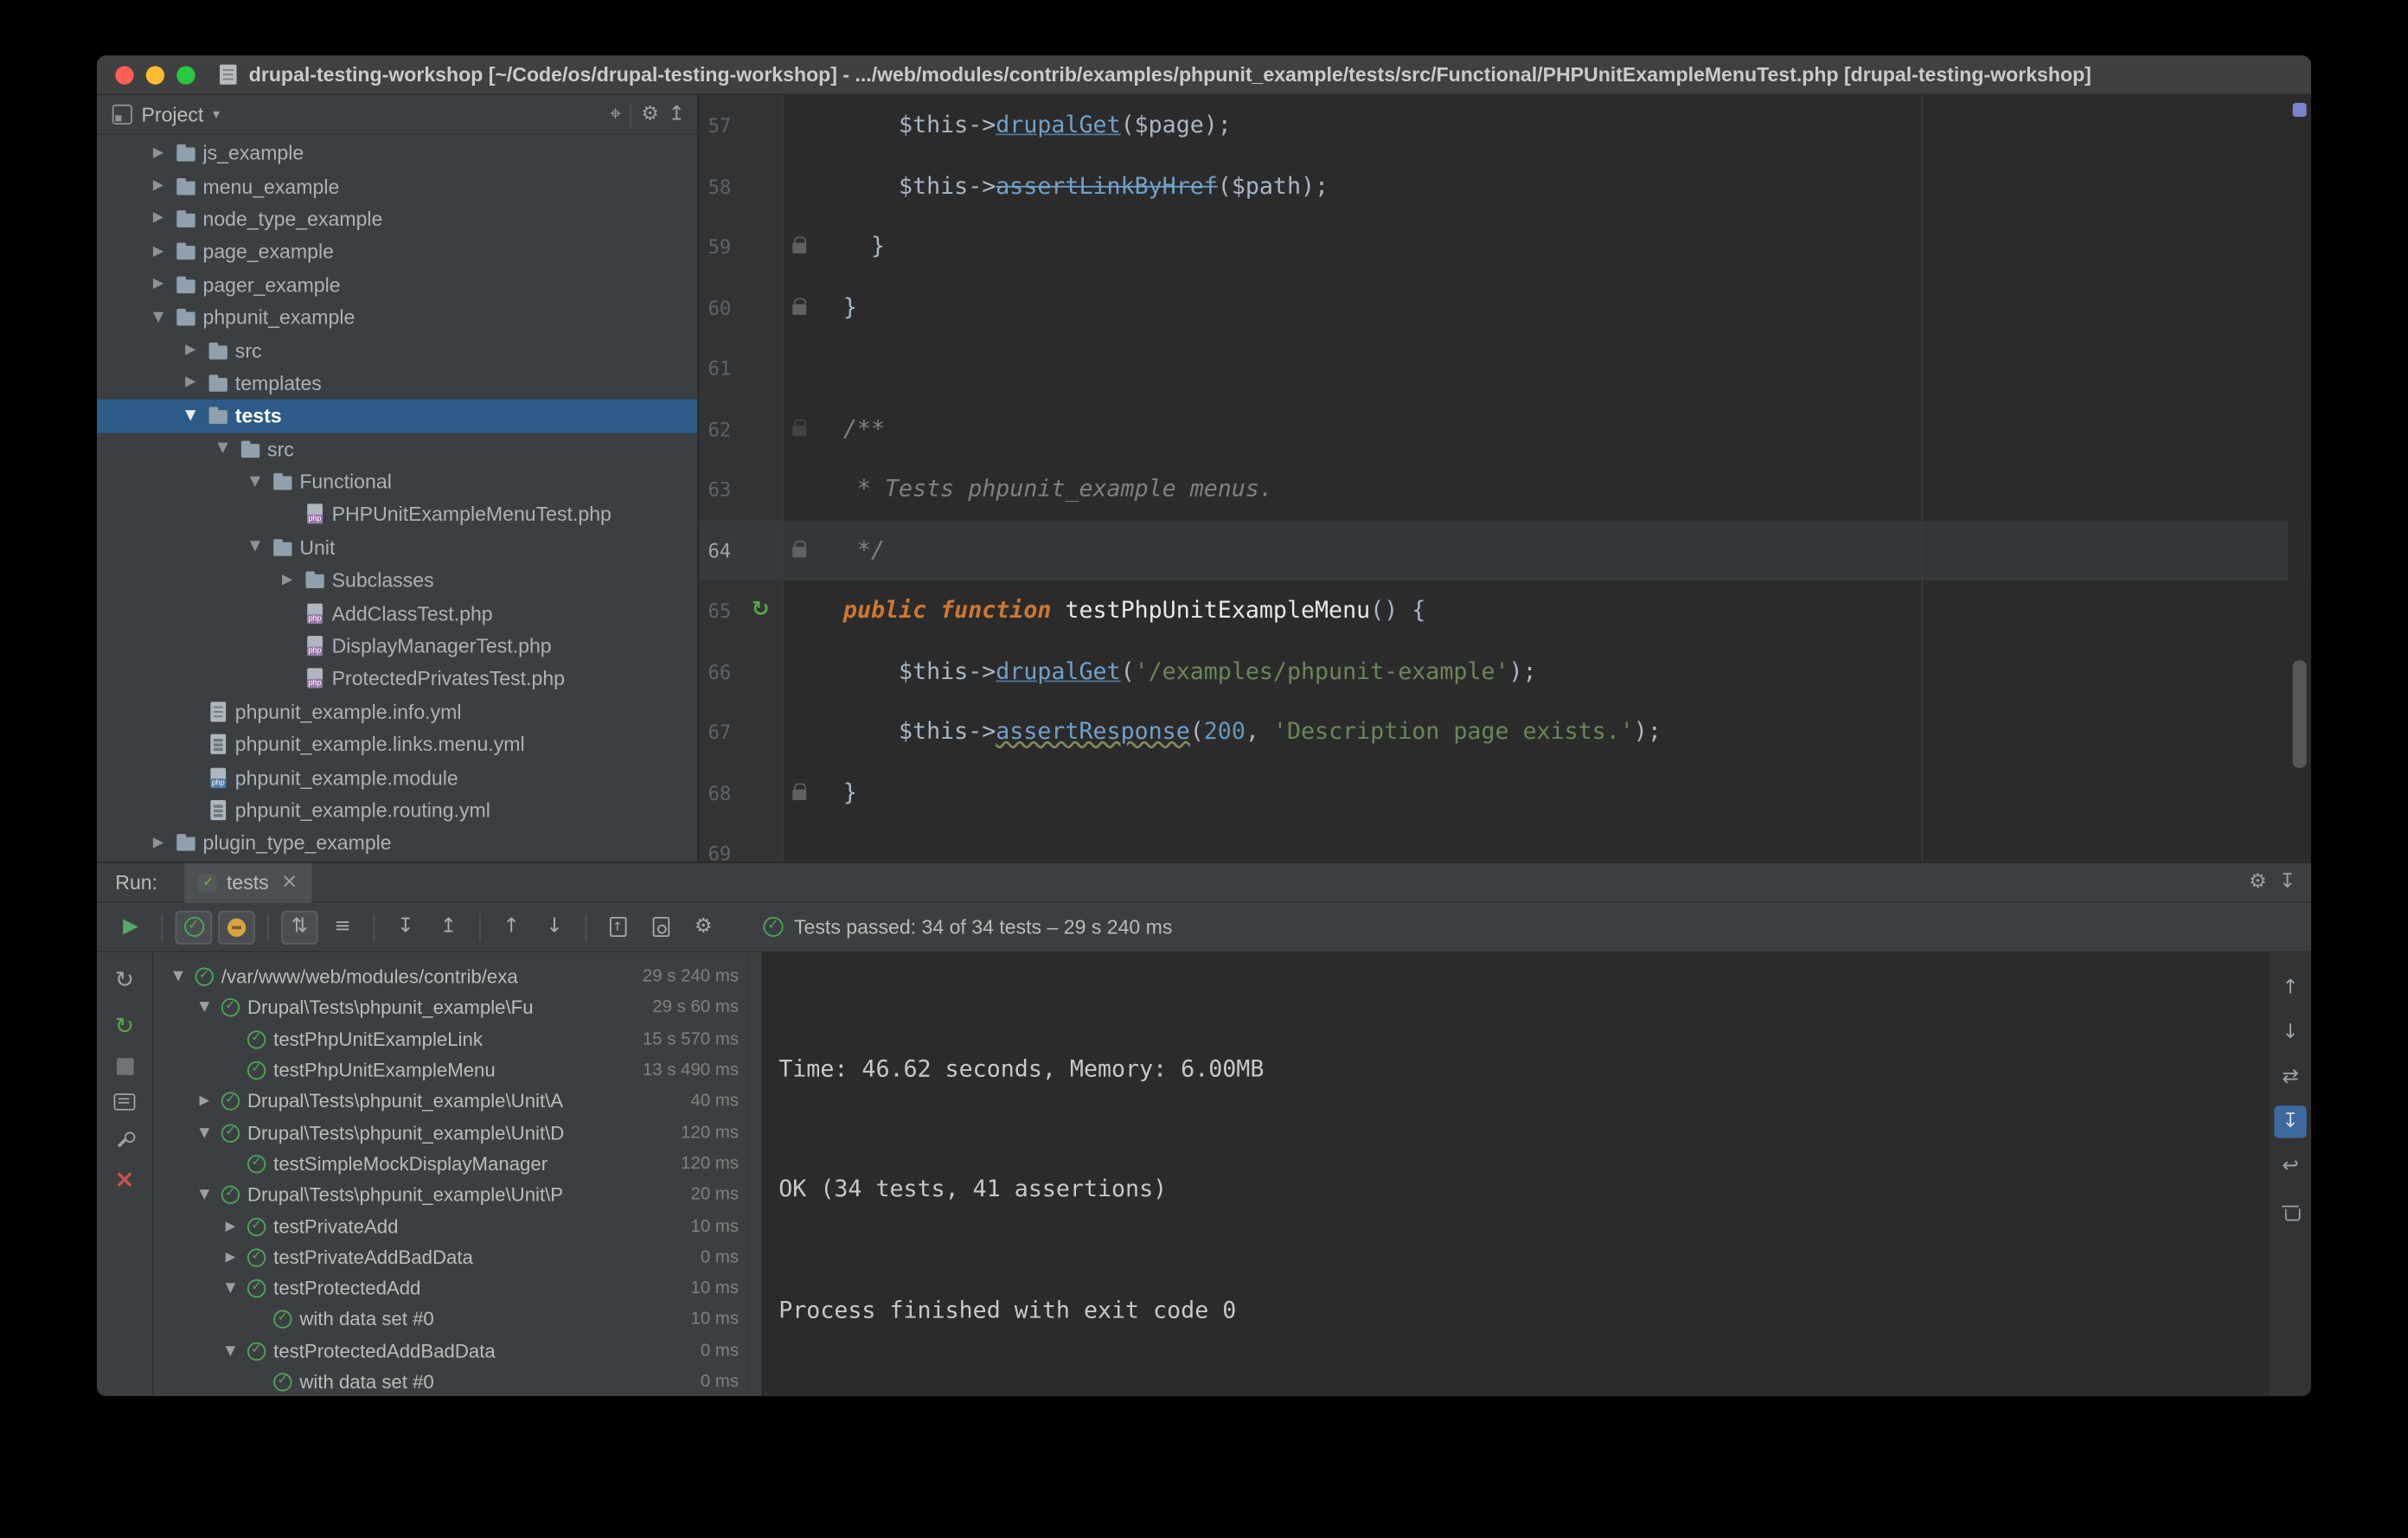 Image resolution: width=2408 pixels, height=1538 pixels. I want to click on project-tree-item: ▶ page_example, so click(397, 251).